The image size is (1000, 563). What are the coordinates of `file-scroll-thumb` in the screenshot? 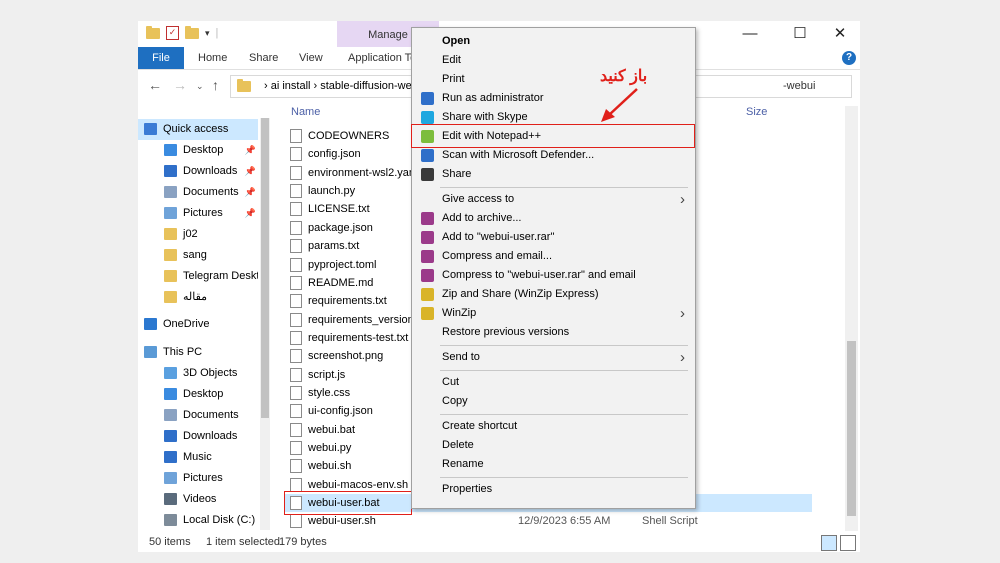 It's located at (851, 428).